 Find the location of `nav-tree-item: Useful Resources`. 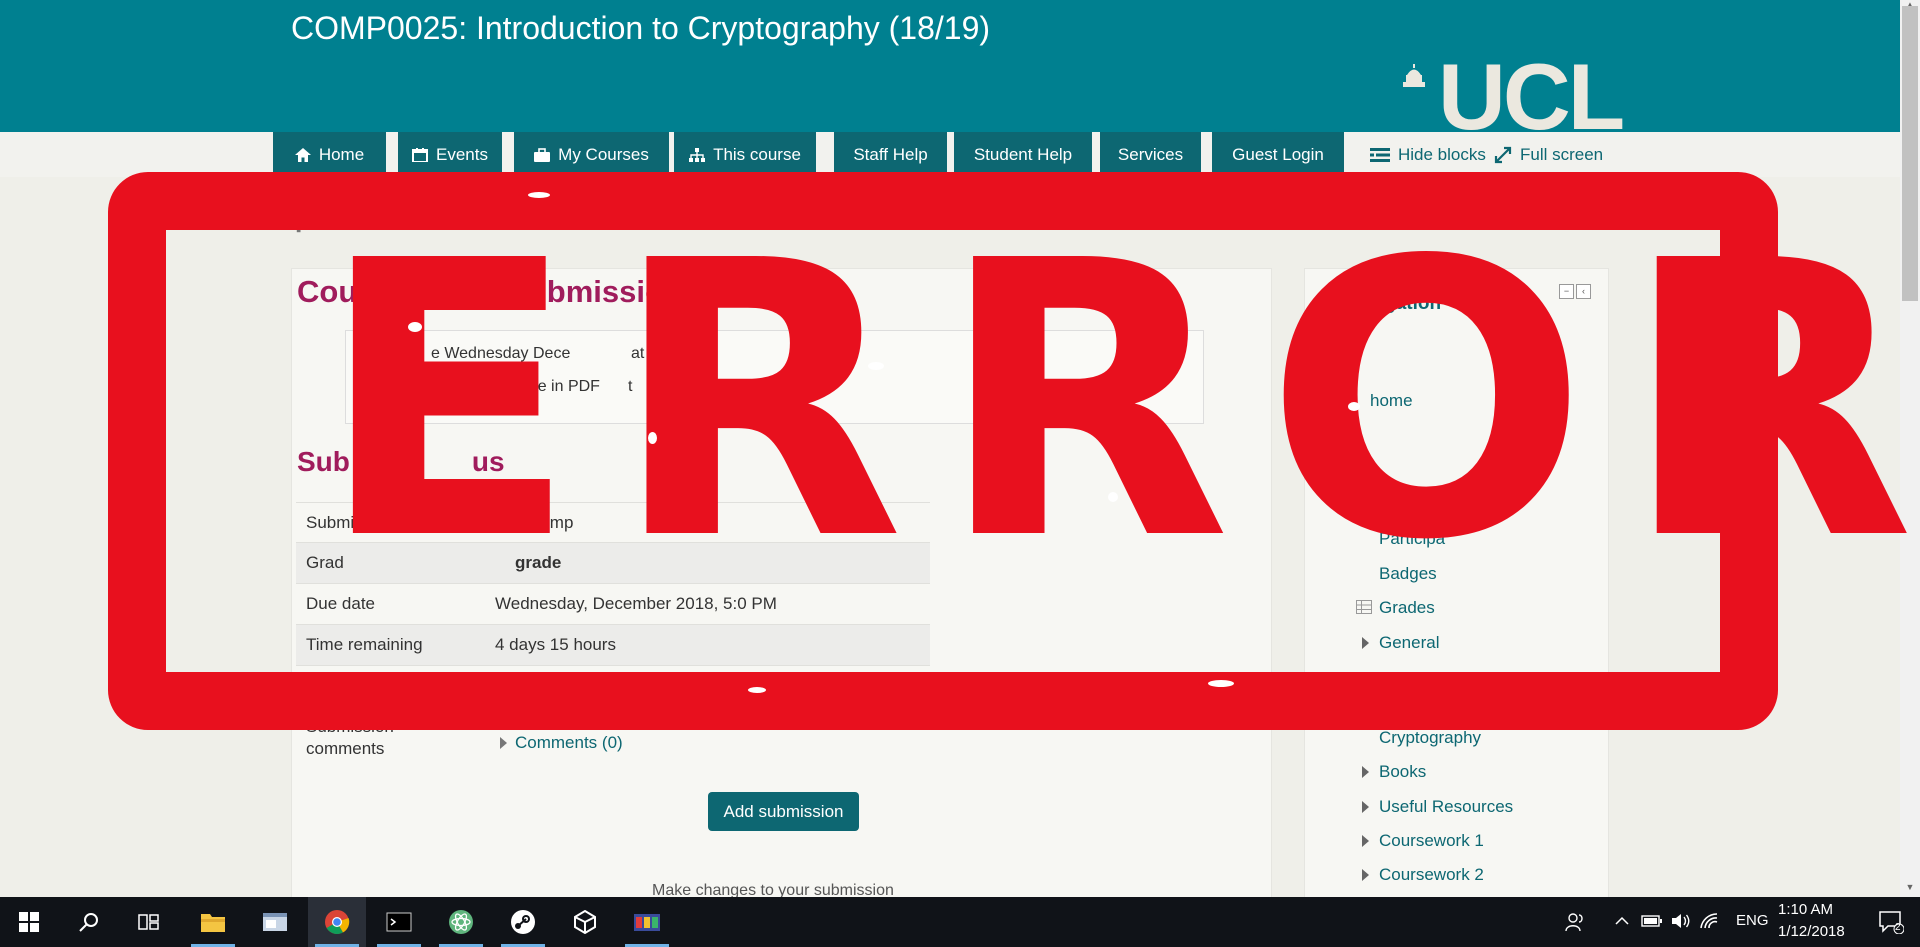

nav-tree-item: Useful Resources is located at coordinates (1446, 807).